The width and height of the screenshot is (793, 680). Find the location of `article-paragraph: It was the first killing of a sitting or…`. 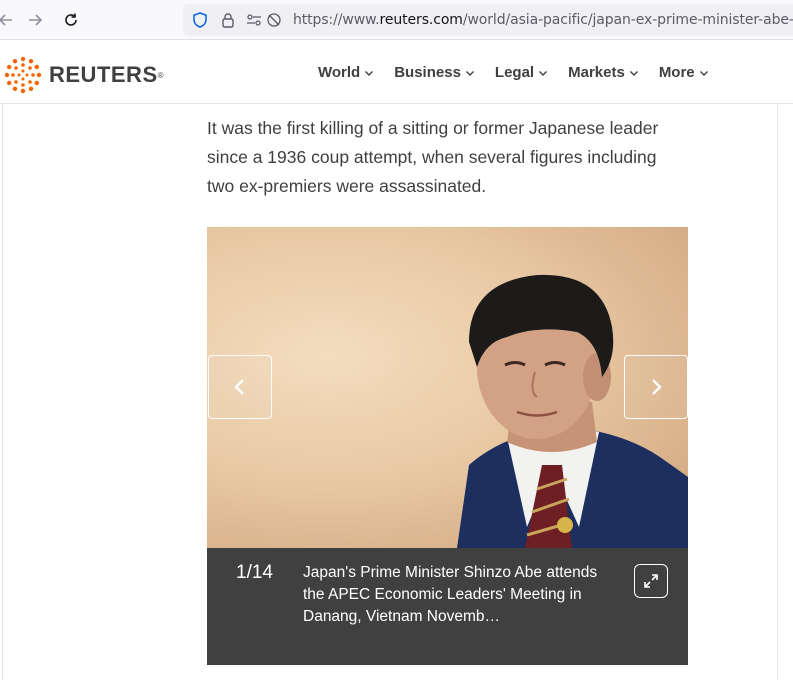

article-paragraph: It was the first killing of a sitting or… is located at coordinates (433, 157).